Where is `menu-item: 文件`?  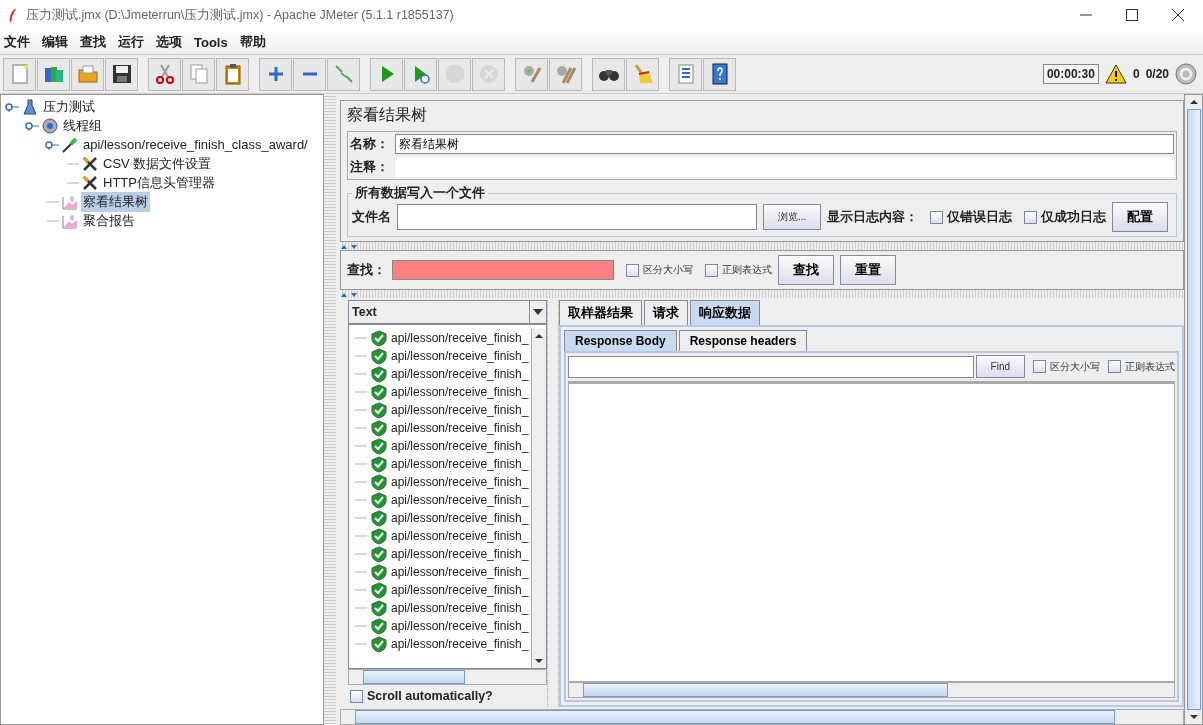 menu-item: 文件 is located at coordinates (17, 42).